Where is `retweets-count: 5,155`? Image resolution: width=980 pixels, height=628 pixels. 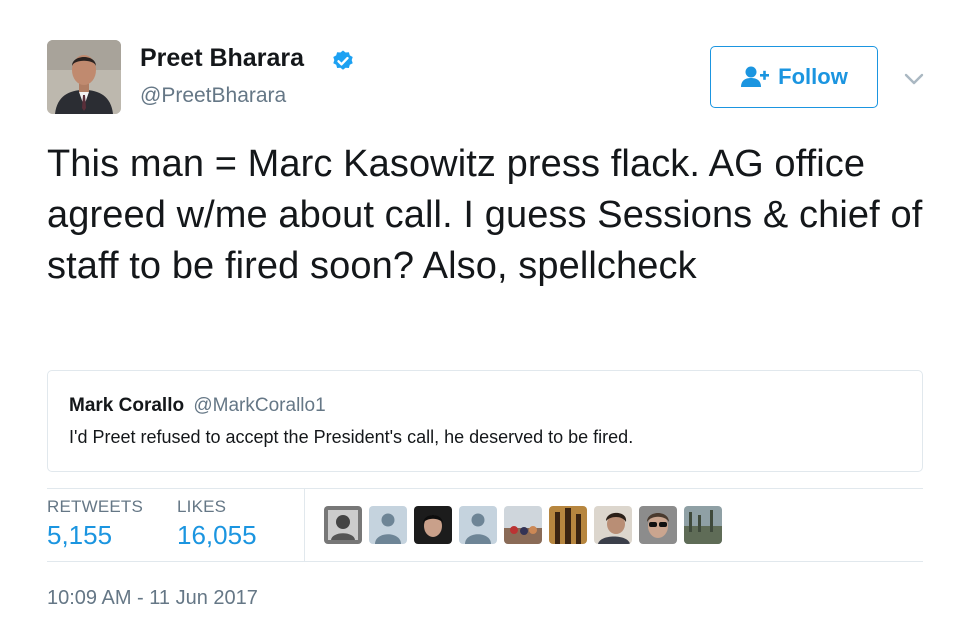
retweets-count: 5,155 is located at coordinates (80, 535).